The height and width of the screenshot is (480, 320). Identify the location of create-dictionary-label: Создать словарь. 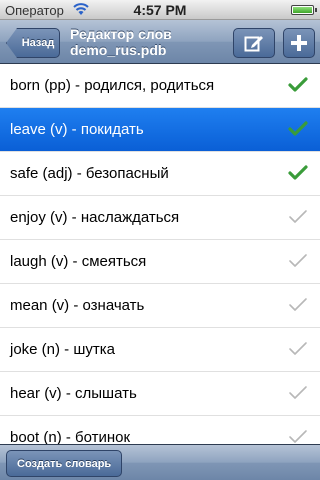
(64, 463).